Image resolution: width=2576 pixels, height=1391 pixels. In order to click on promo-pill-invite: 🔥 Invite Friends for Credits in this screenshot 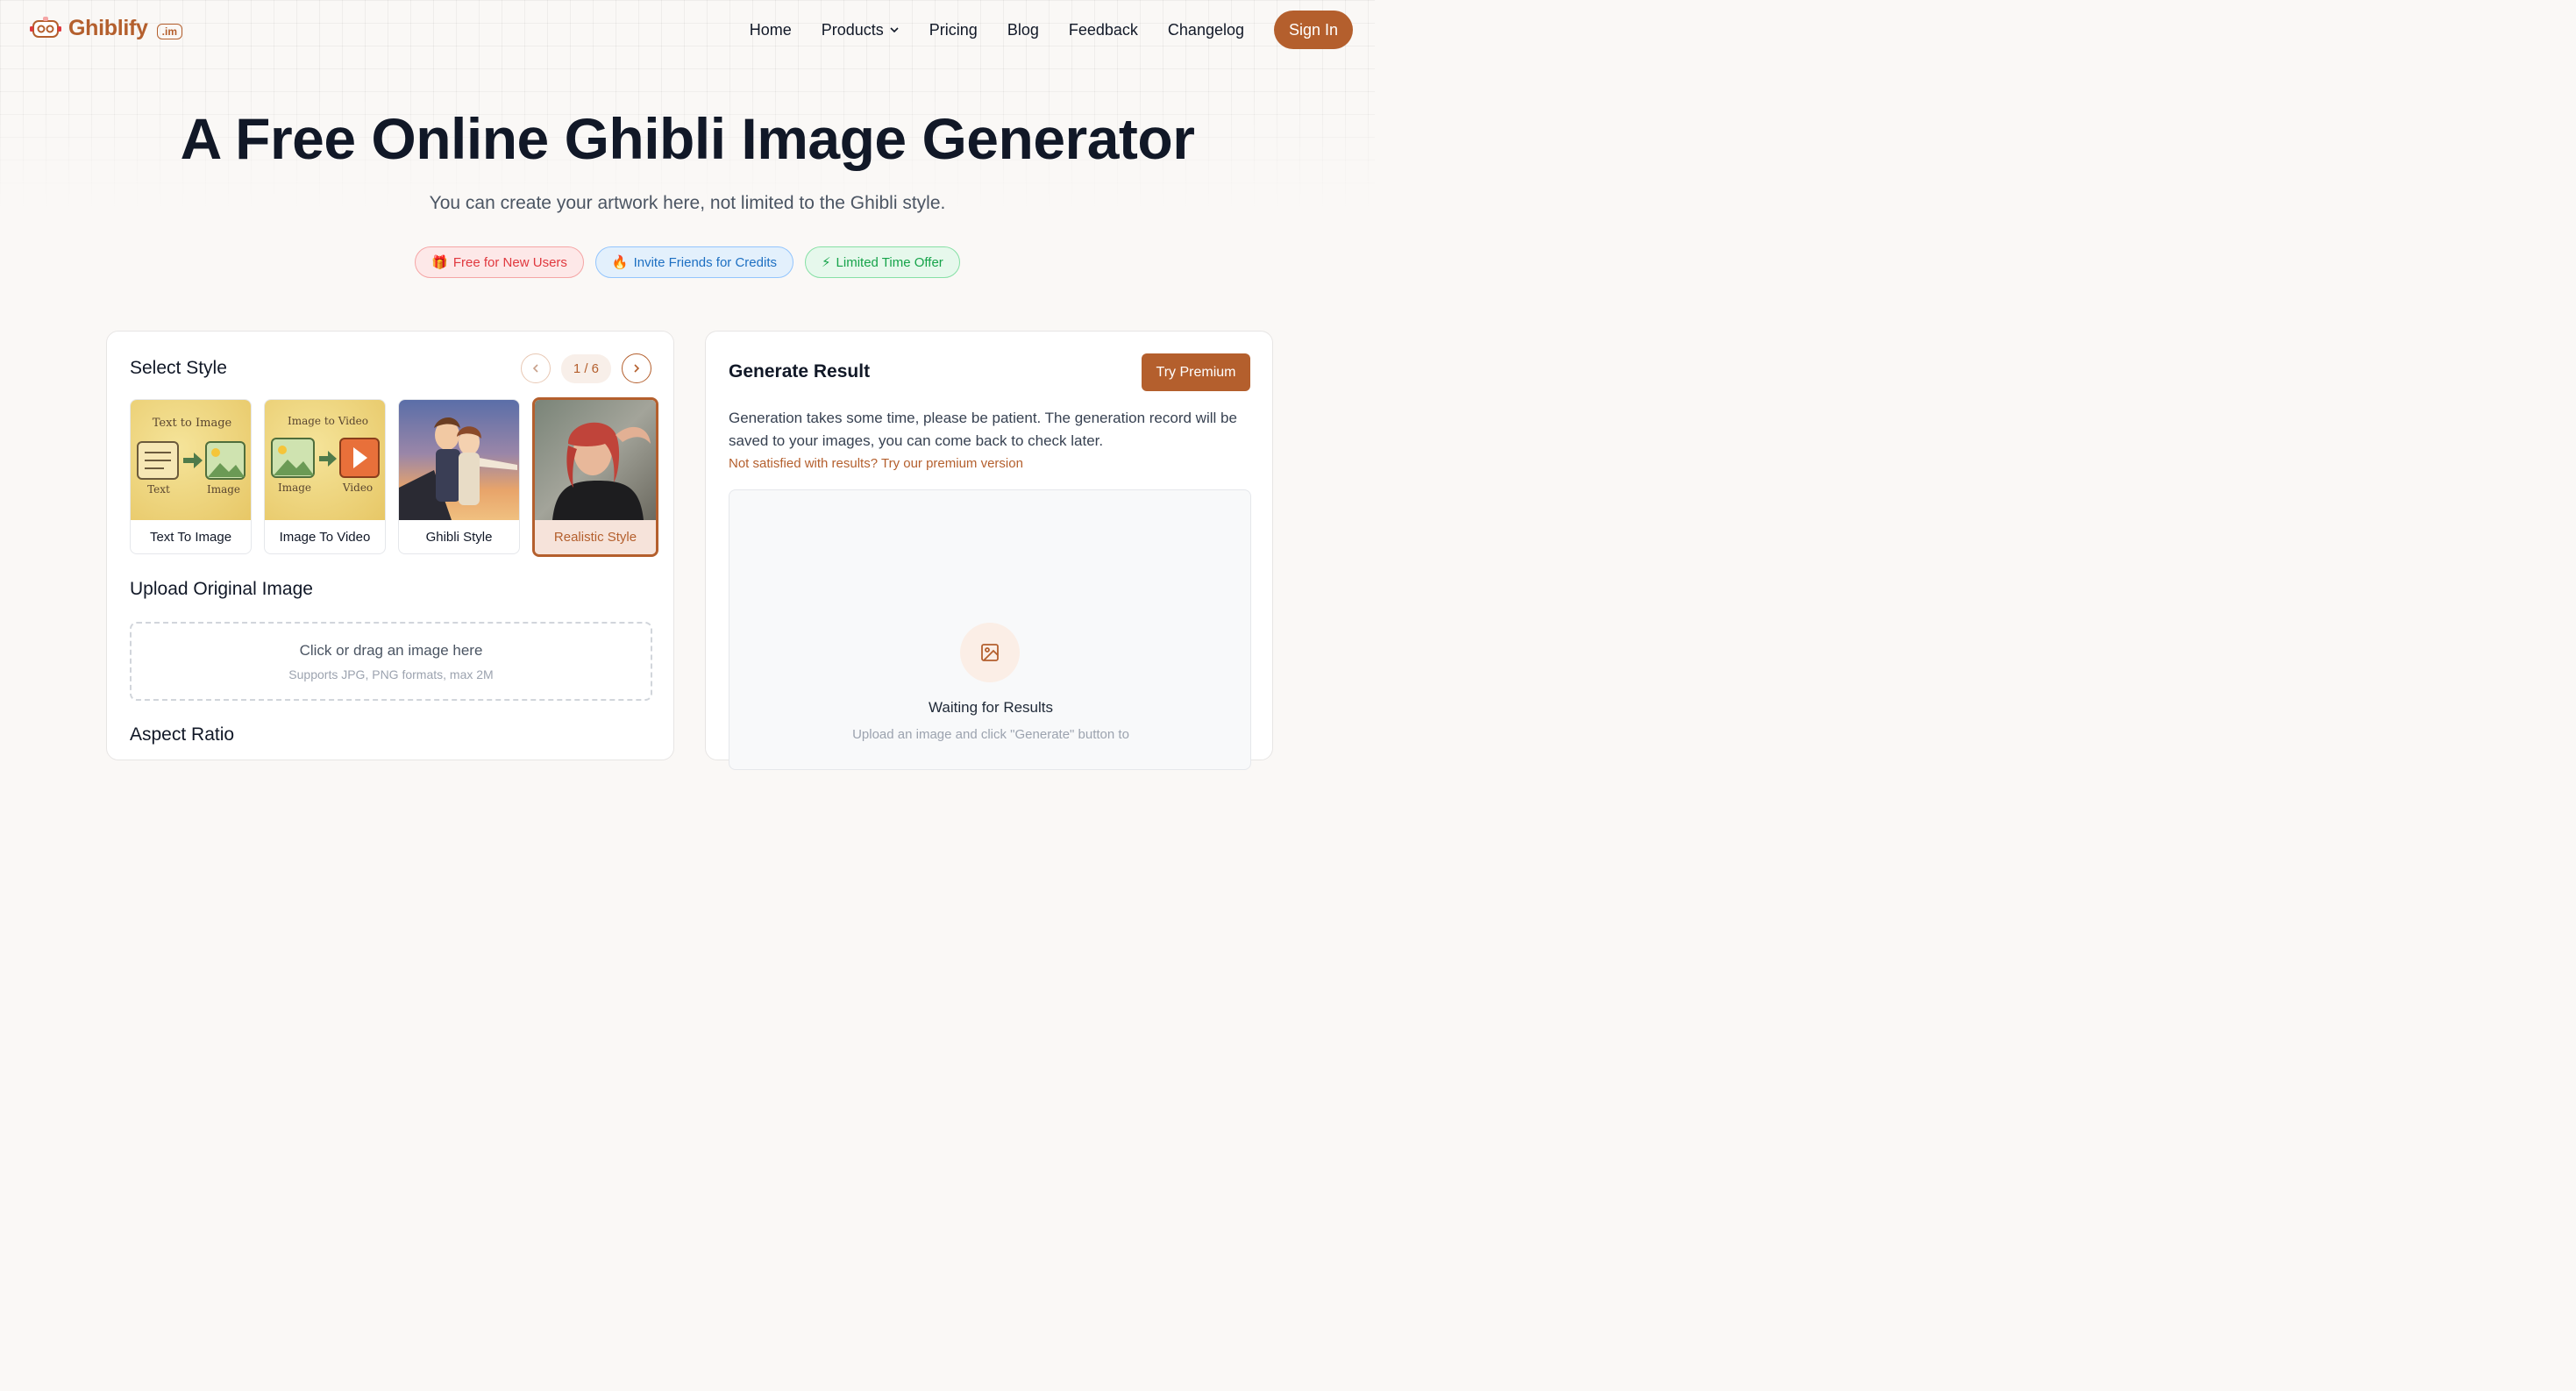, I will do `click(693, 262)`.